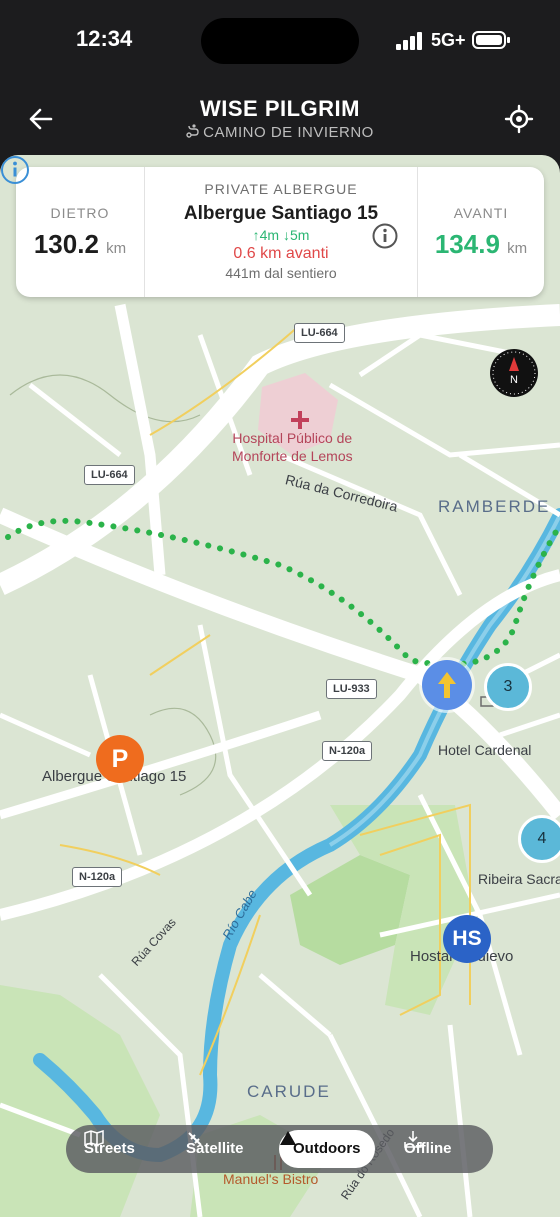  What do you see at coordinates (116, 248) in the screenshot?
I see `behind-unit: km` at bounding box center [116, 248].